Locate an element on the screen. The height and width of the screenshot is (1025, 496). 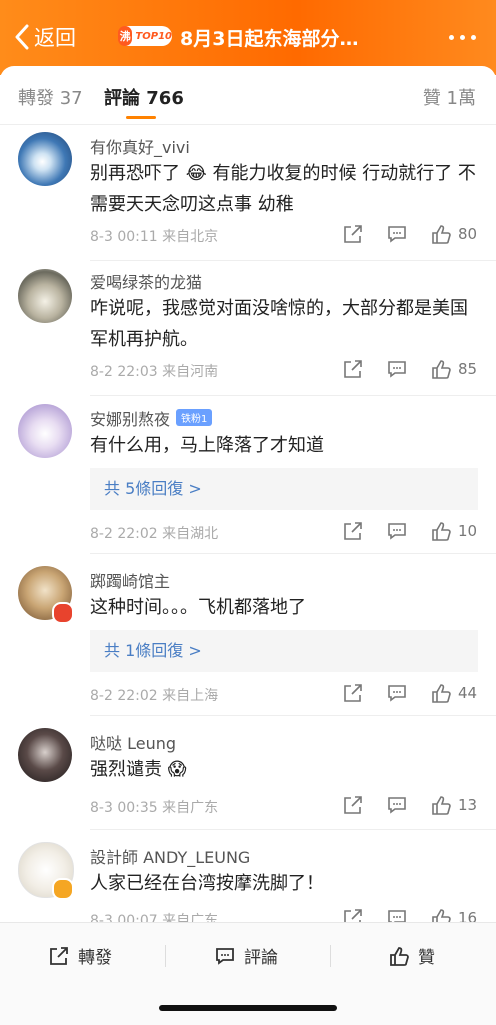
repost-button: 轉發 is located at coordinates (80, 955).